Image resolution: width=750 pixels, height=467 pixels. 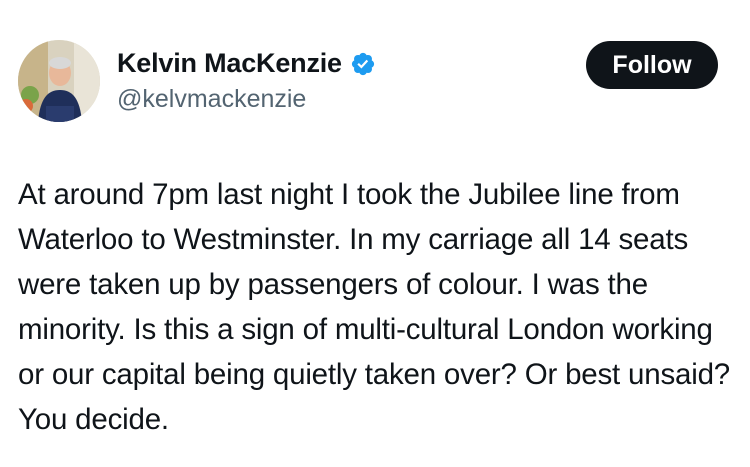 I want to click on avatar-photo, so click(x=59, y=81).